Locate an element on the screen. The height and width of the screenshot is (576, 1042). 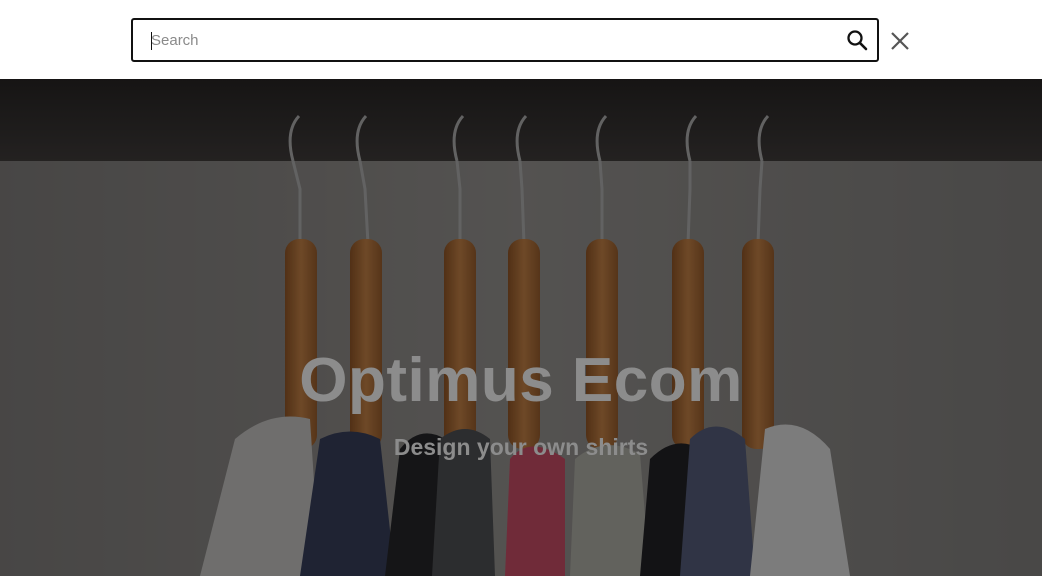
search-field is located at coordinates (505, 40).